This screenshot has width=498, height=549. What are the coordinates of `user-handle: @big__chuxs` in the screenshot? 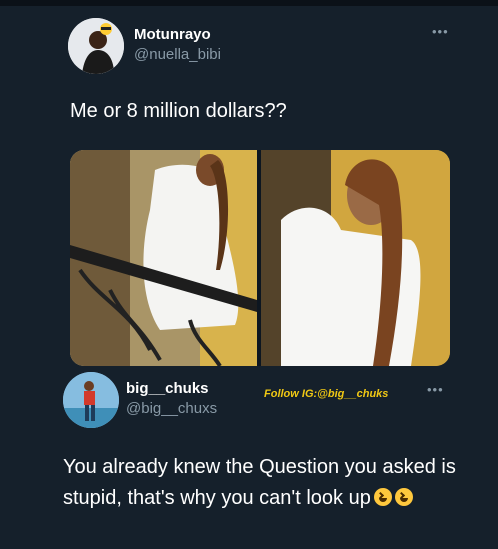 It's located at (171, 408).